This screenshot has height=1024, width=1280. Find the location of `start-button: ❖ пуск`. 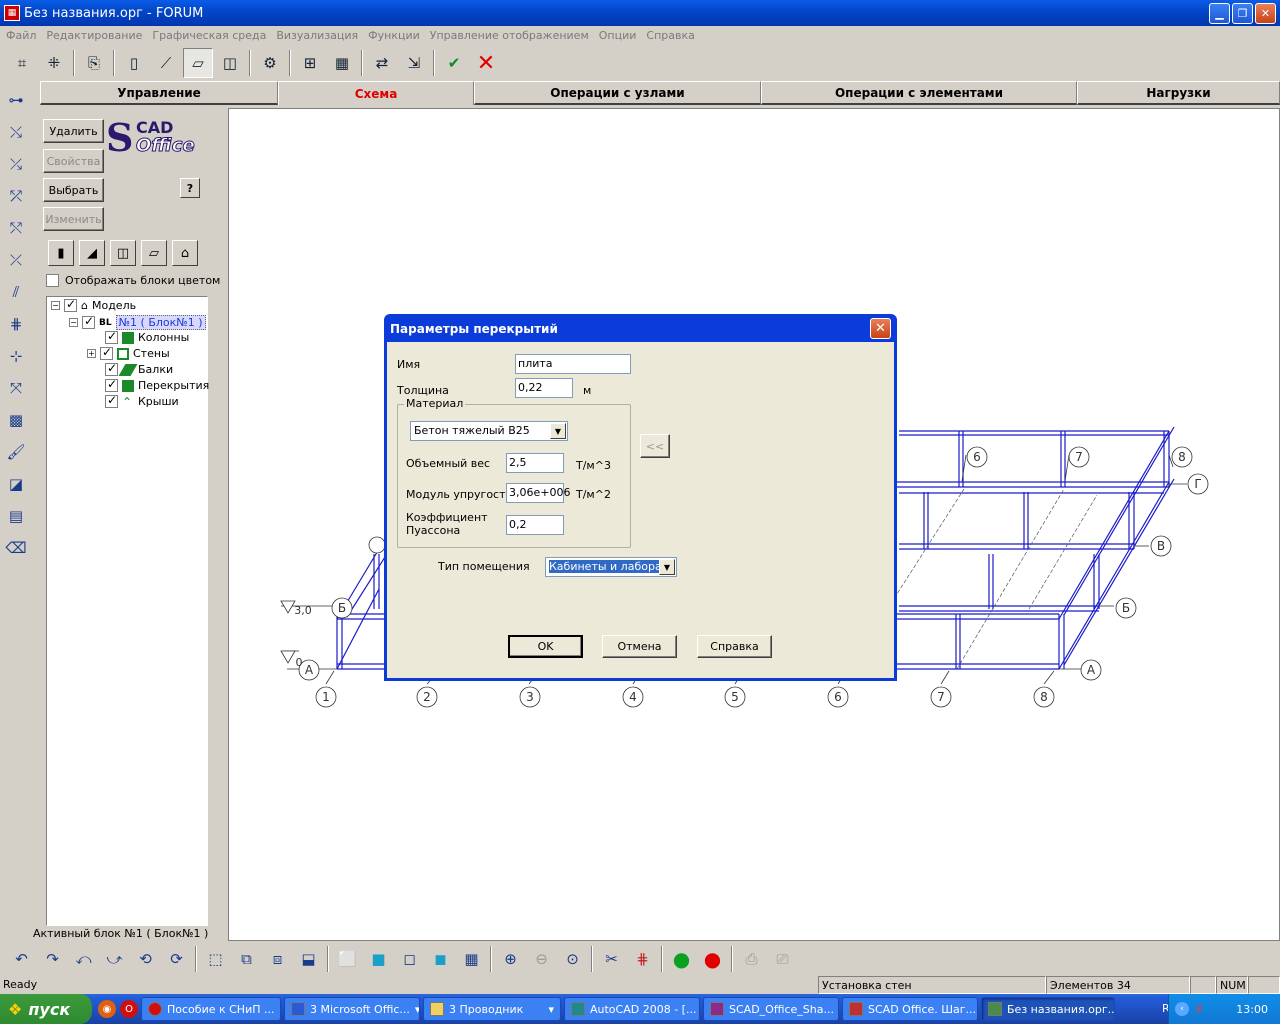

start-button: ❖ пуск is located at coordinates (46, 1009).